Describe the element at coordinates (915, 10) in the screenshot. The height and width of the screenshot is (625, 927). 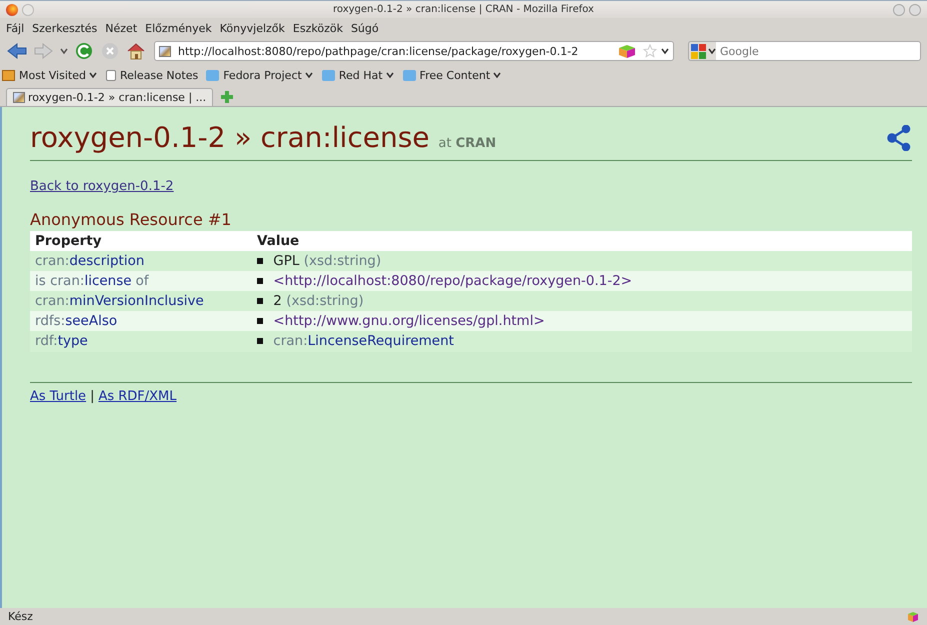
I see `maximize-button` at that location.